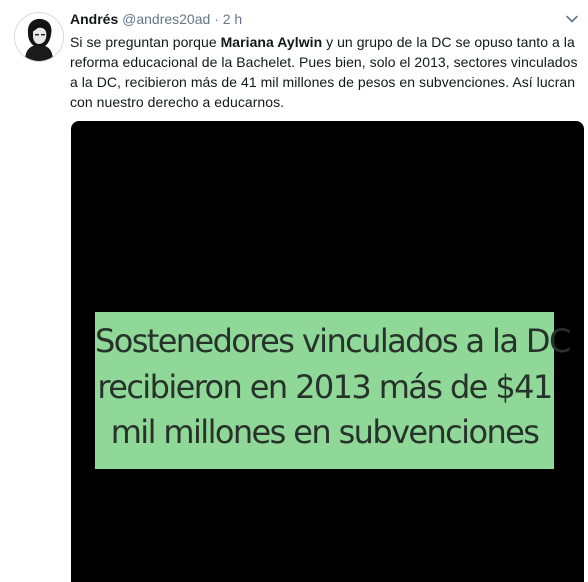 The width and height of the screenshot is (588, 582). What do you see at coordinates (232, 19) in the screenshot?
I see `tweet-timestamp: 2 h` at bounding box center [232, 19].